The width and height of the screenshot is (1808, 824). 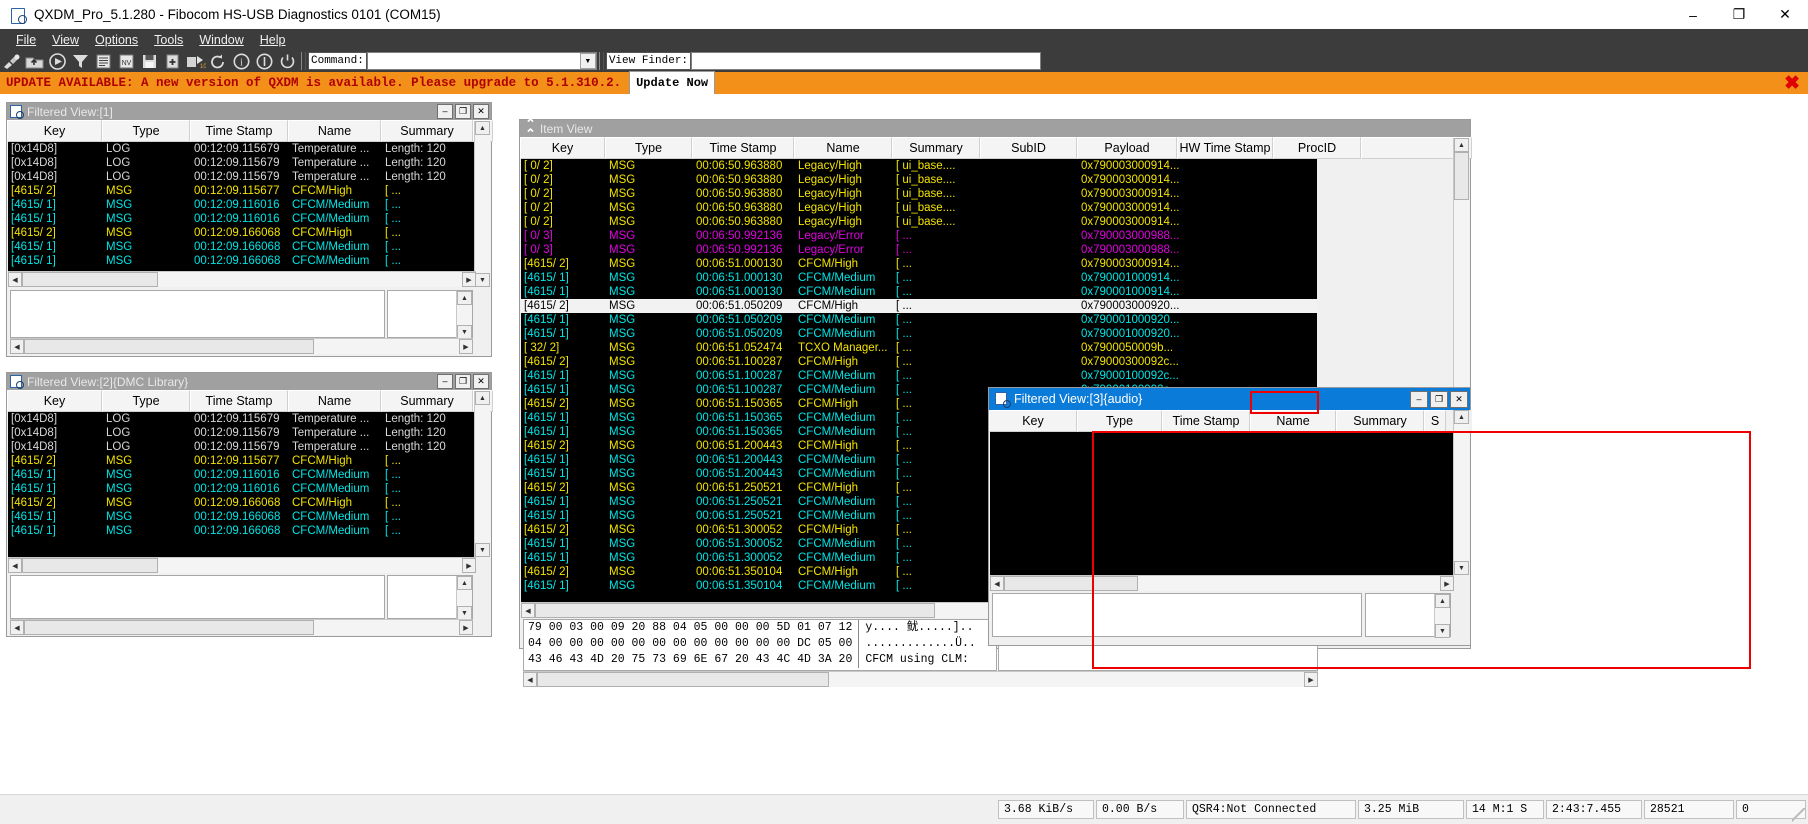 What do you see at coordinates (34, 61) in the screenshot?
I see `open-folder-icon` at bounding box center [34, 61].